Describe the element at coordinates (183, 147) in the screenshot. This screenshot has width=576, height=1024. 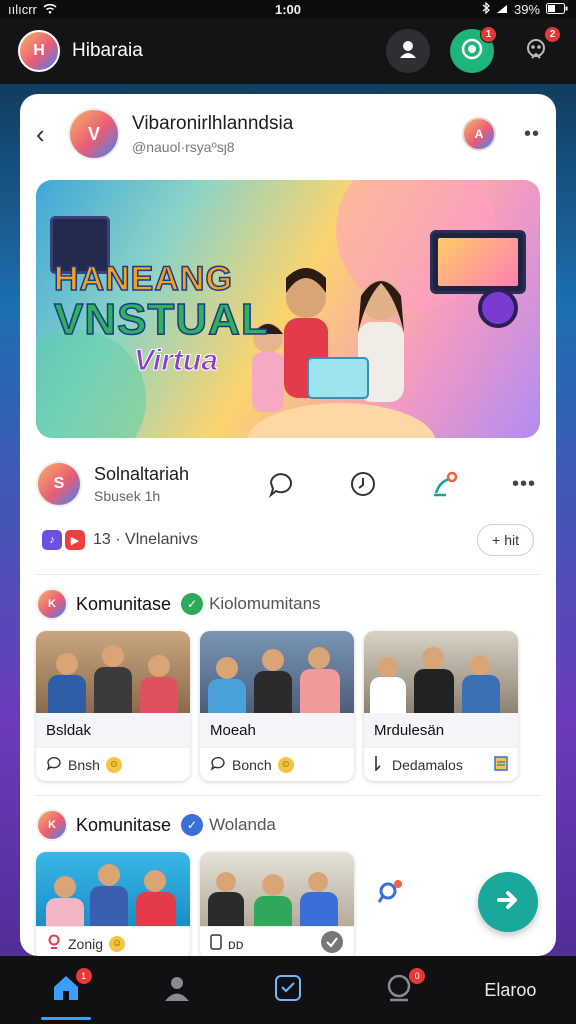
I see `profile-handle: @nauol·rsyaºsȷ8` at that location.